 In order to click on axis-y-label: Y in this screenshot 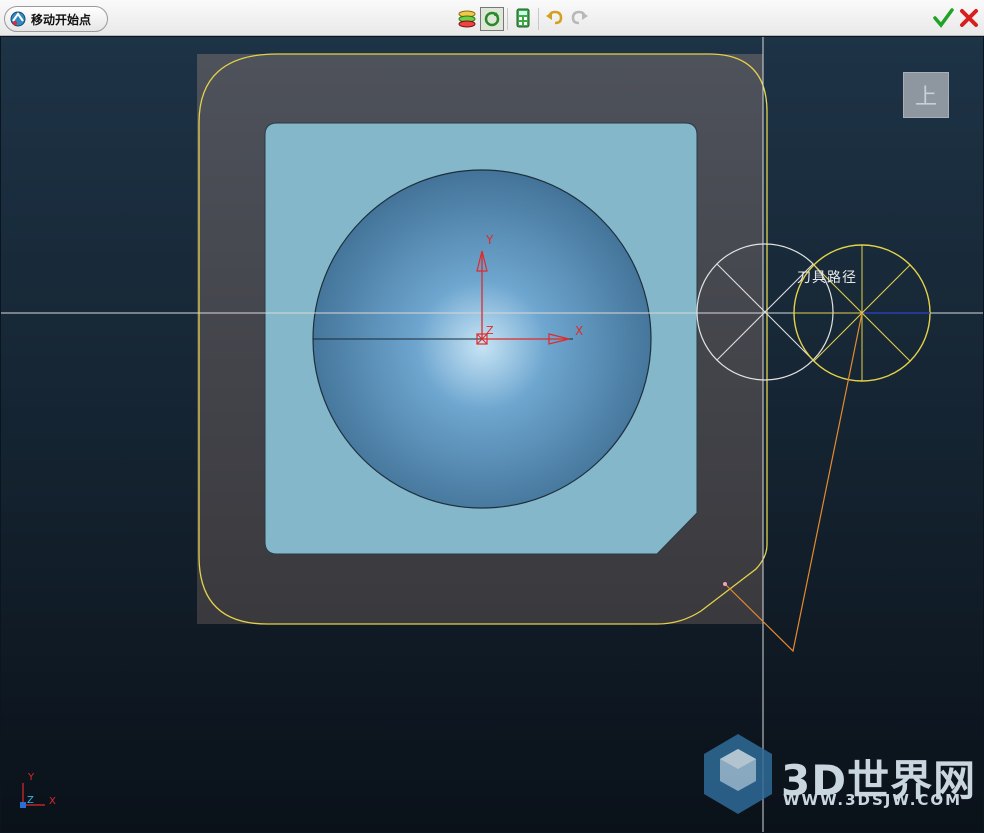, I will do `click(489, 240)`.